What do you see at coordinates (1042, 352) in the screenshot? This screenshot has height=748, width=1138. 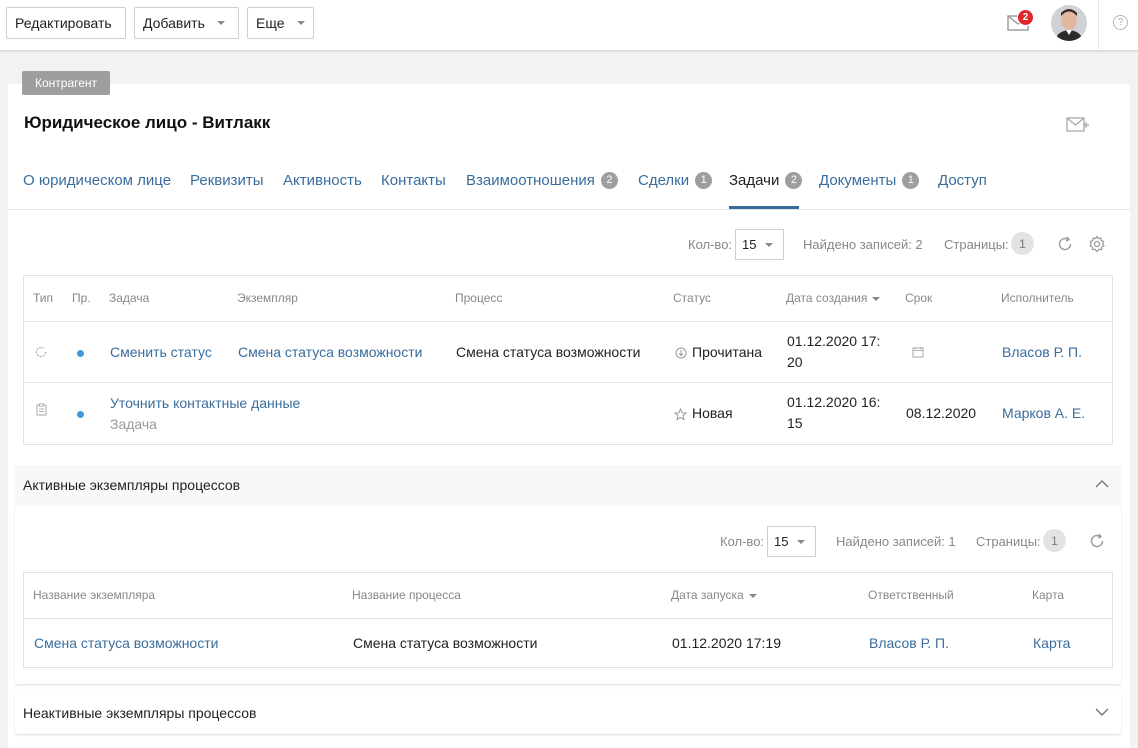 I see `assignee-link: Власов Р. П.` at bounding box center [1042, 352].